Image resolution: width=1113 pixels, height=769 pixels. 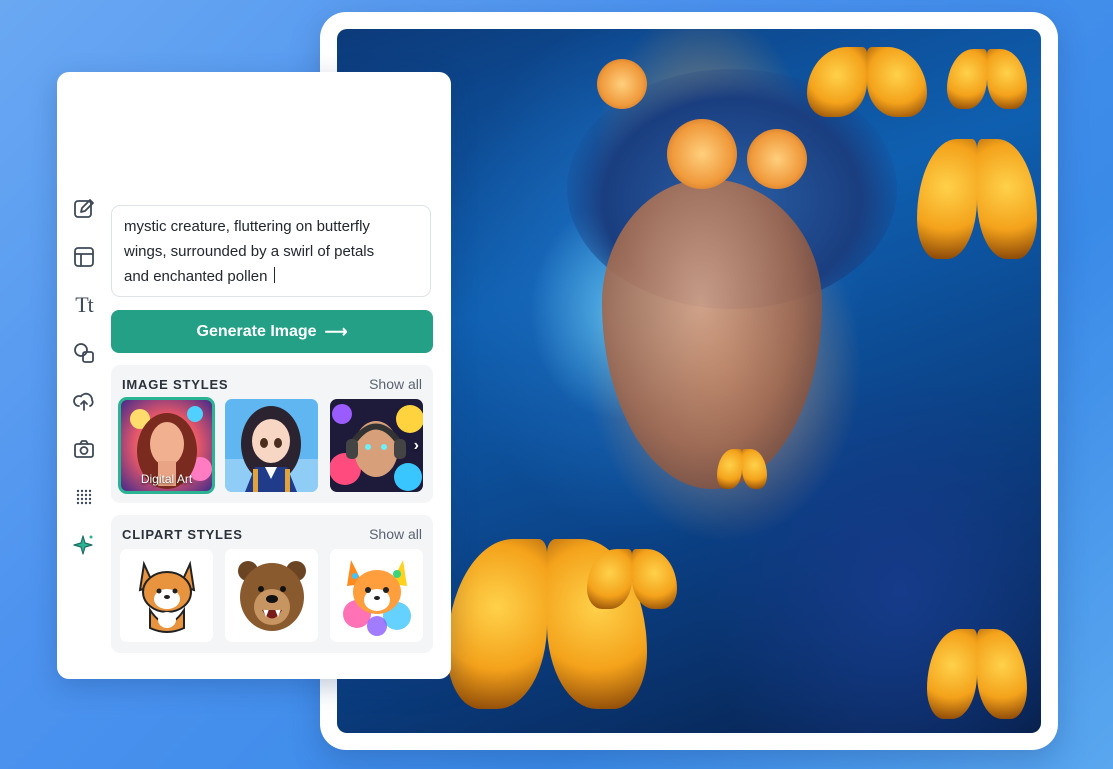 I want to click on layout-icon, so click(x=84, y=257).